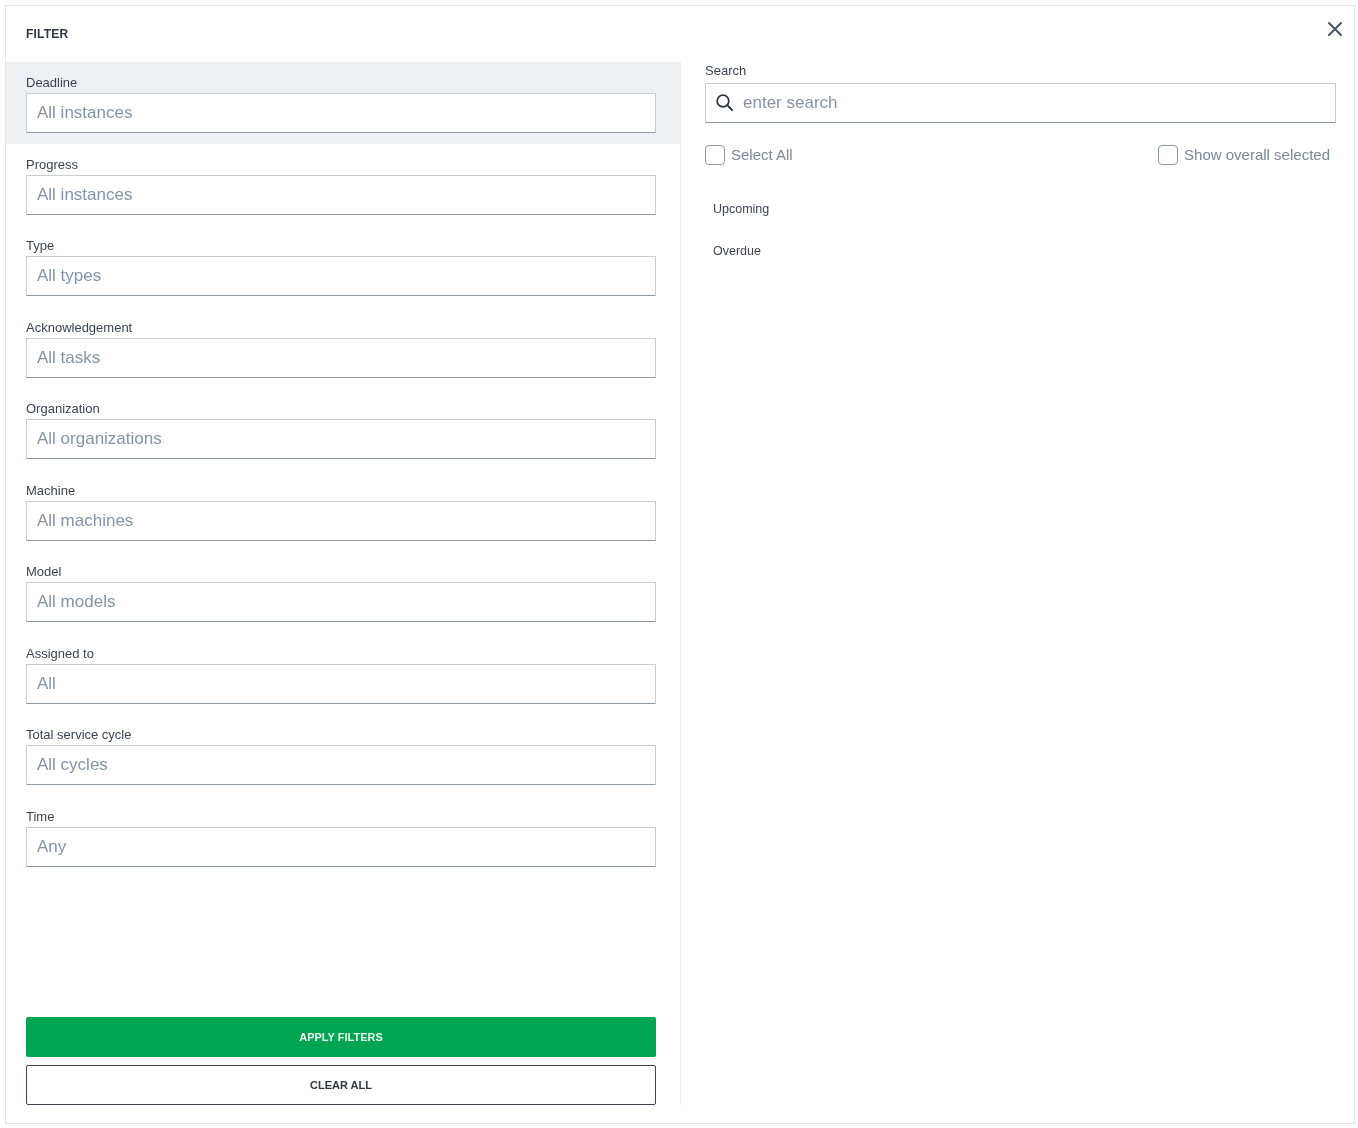  What do you see at coordinates (47, 34) in the screenshot?
I see `panel-title: FILTER` at bounding box center [47, 34].